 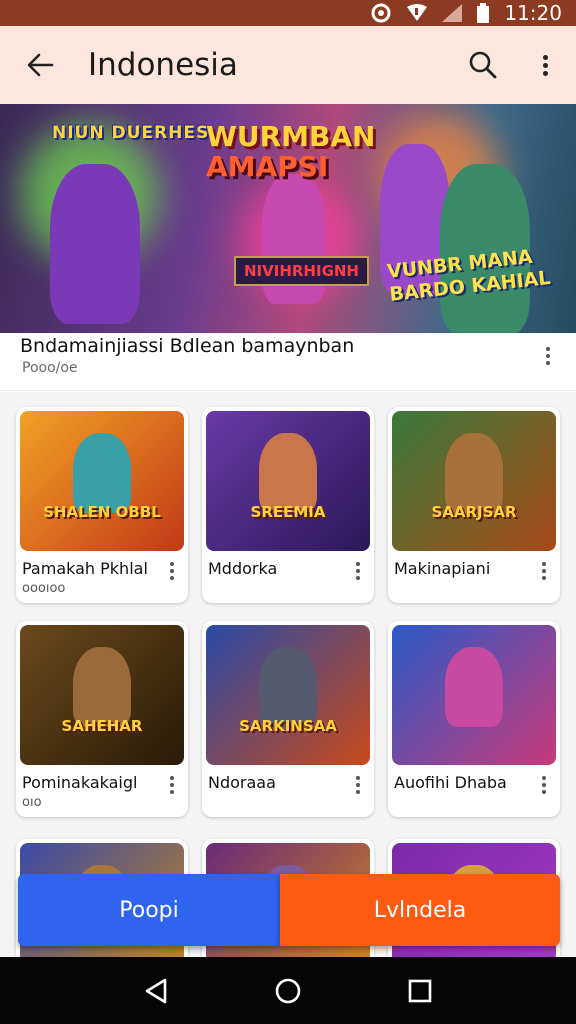 What do you see at coordinates (80, 782) in the screenshot?
I see `game-title: Pominakakaigl` at bounding box center [80, 782].